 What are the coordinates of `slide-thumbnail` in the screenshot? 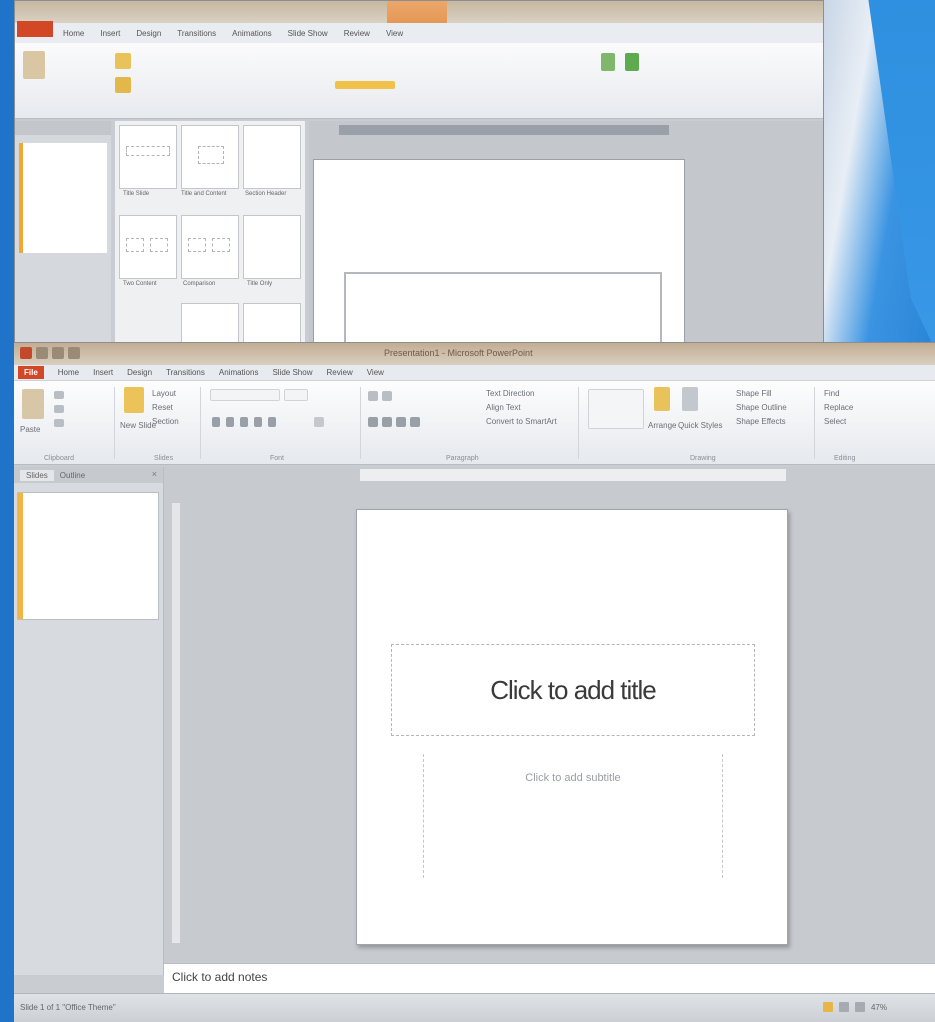 It's located at (88, 556).